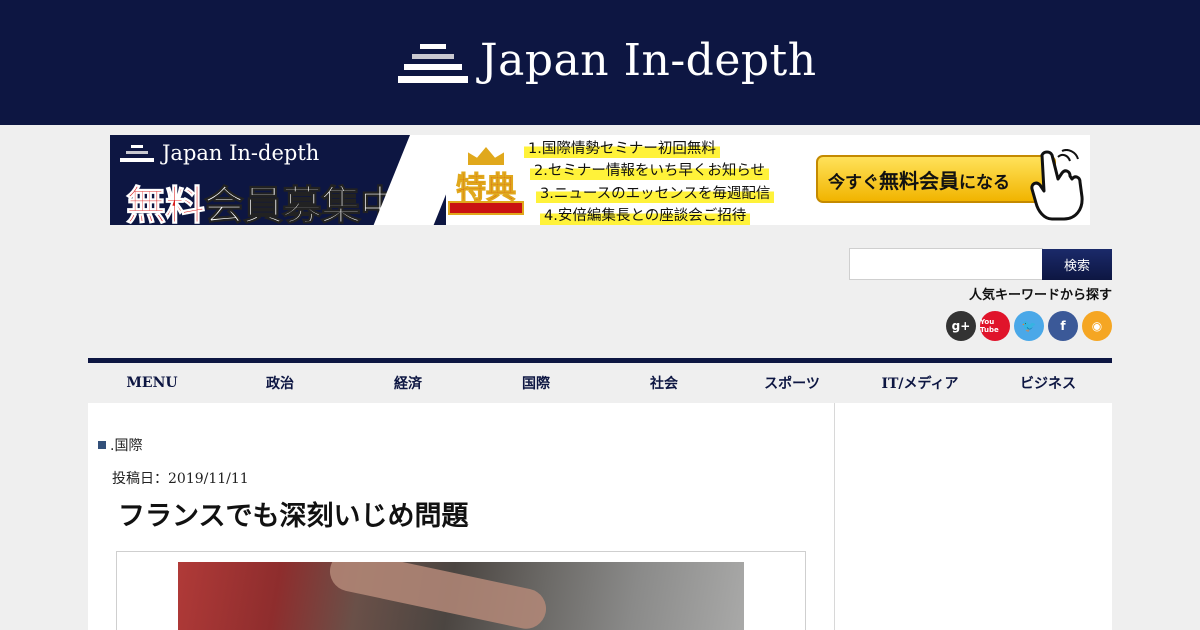 This screenshot has width=1200, height=630. I want to click on nav-society: 社会, so click(664, 383).